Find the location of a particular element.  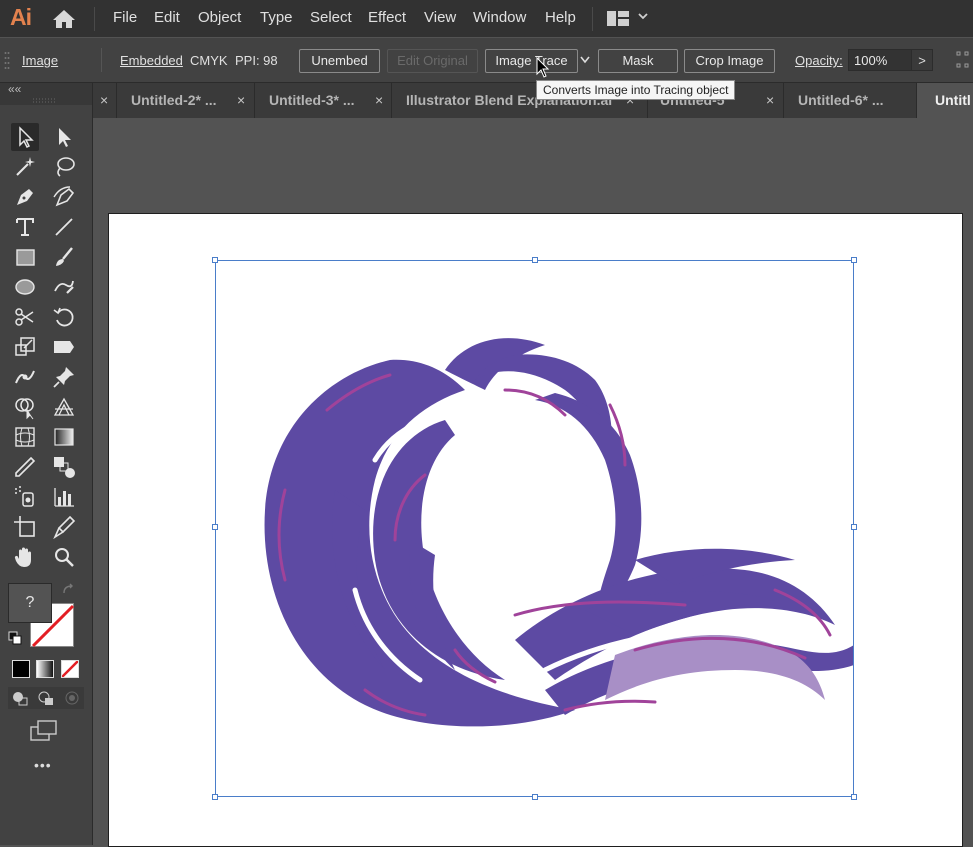

default-fill-stroke-icon is located at coordinates (15, 638).